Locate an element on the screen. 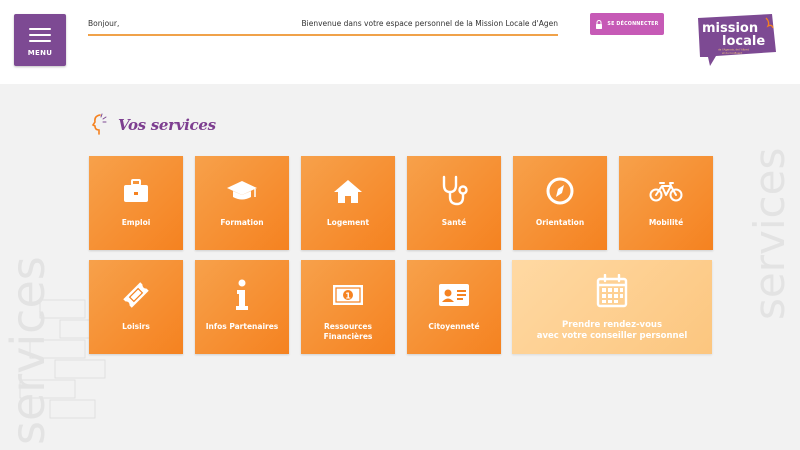  tile-label-line1: Ressources is located at coordinates (348, 326).